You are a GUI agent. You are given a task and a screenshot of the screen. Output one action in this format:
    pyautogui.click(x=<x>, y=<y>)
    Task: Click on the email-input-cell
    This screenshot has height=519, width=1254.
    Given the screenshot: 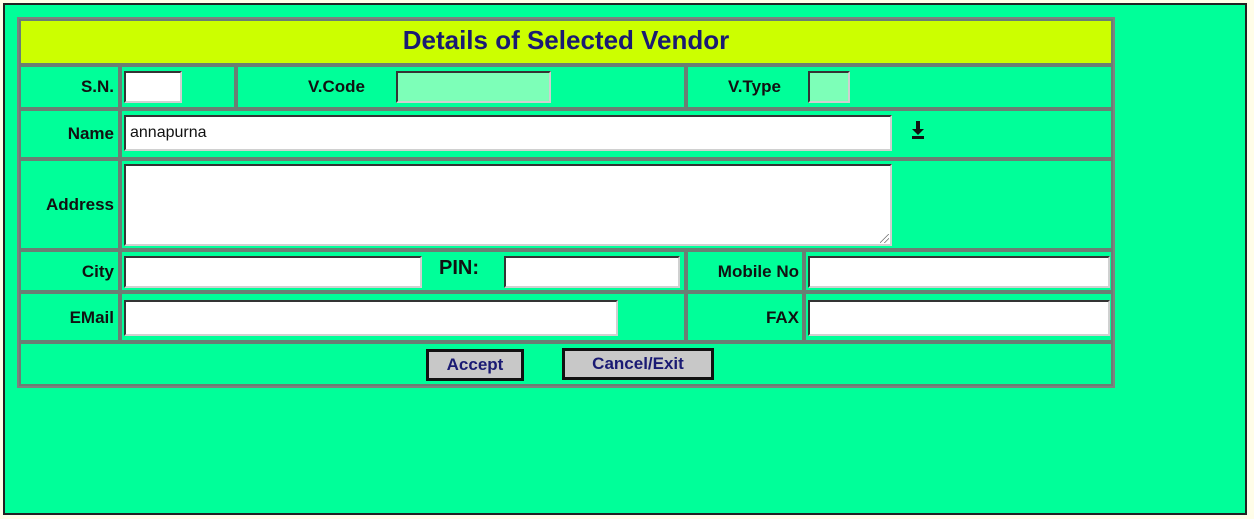 What is the action you would take?
    pyautogui.click(x=403, y=317)
    